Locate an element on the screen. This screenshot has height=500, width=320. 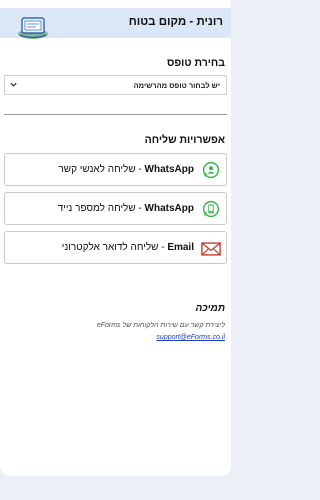
send-options-title: אפשרויות שליחה is located at coordinates (184, 140).